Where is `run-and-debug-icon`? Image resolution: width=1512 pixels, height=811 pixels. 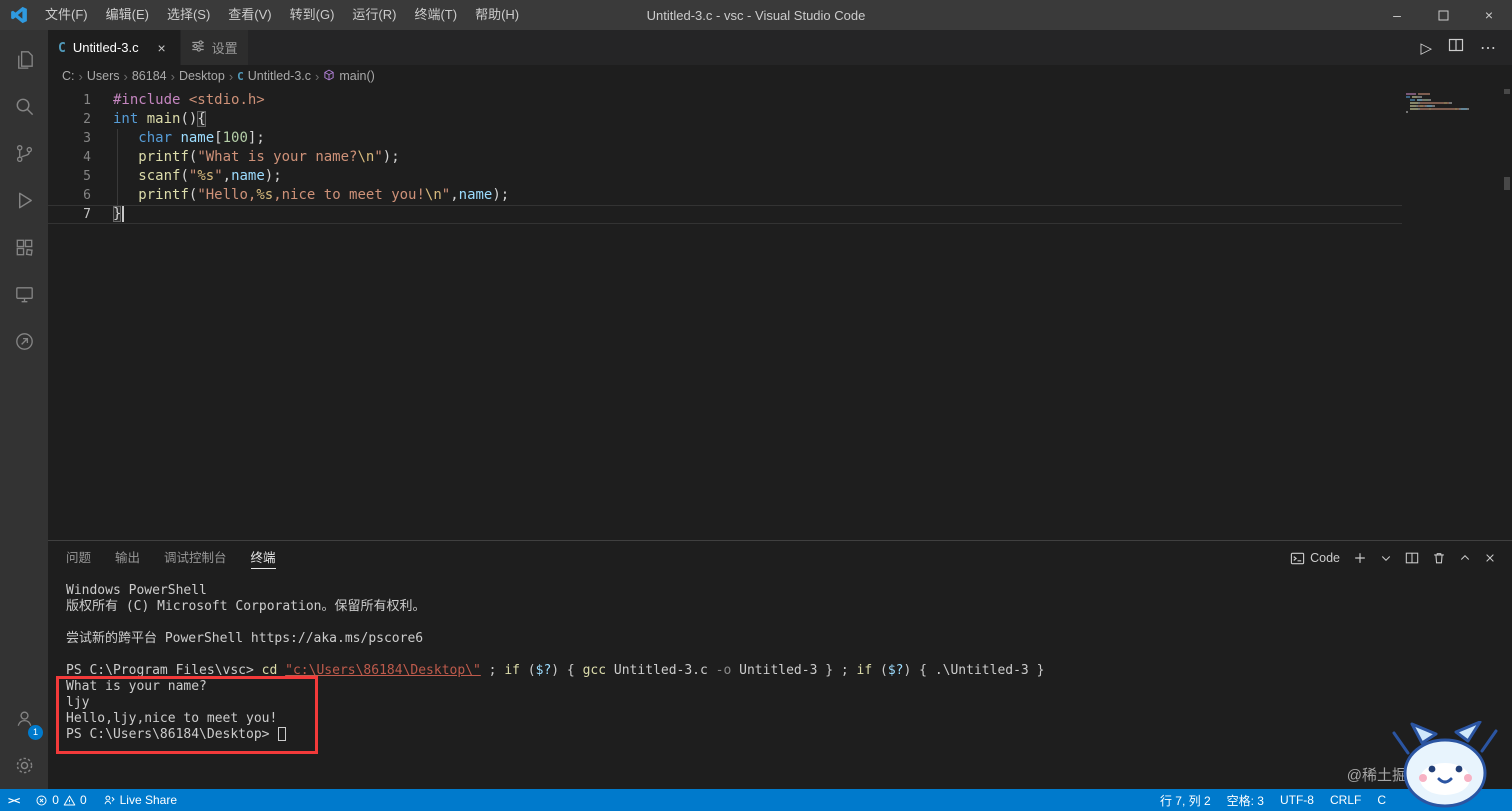 run-and-debug-icon is located at coordinates (24, 200).